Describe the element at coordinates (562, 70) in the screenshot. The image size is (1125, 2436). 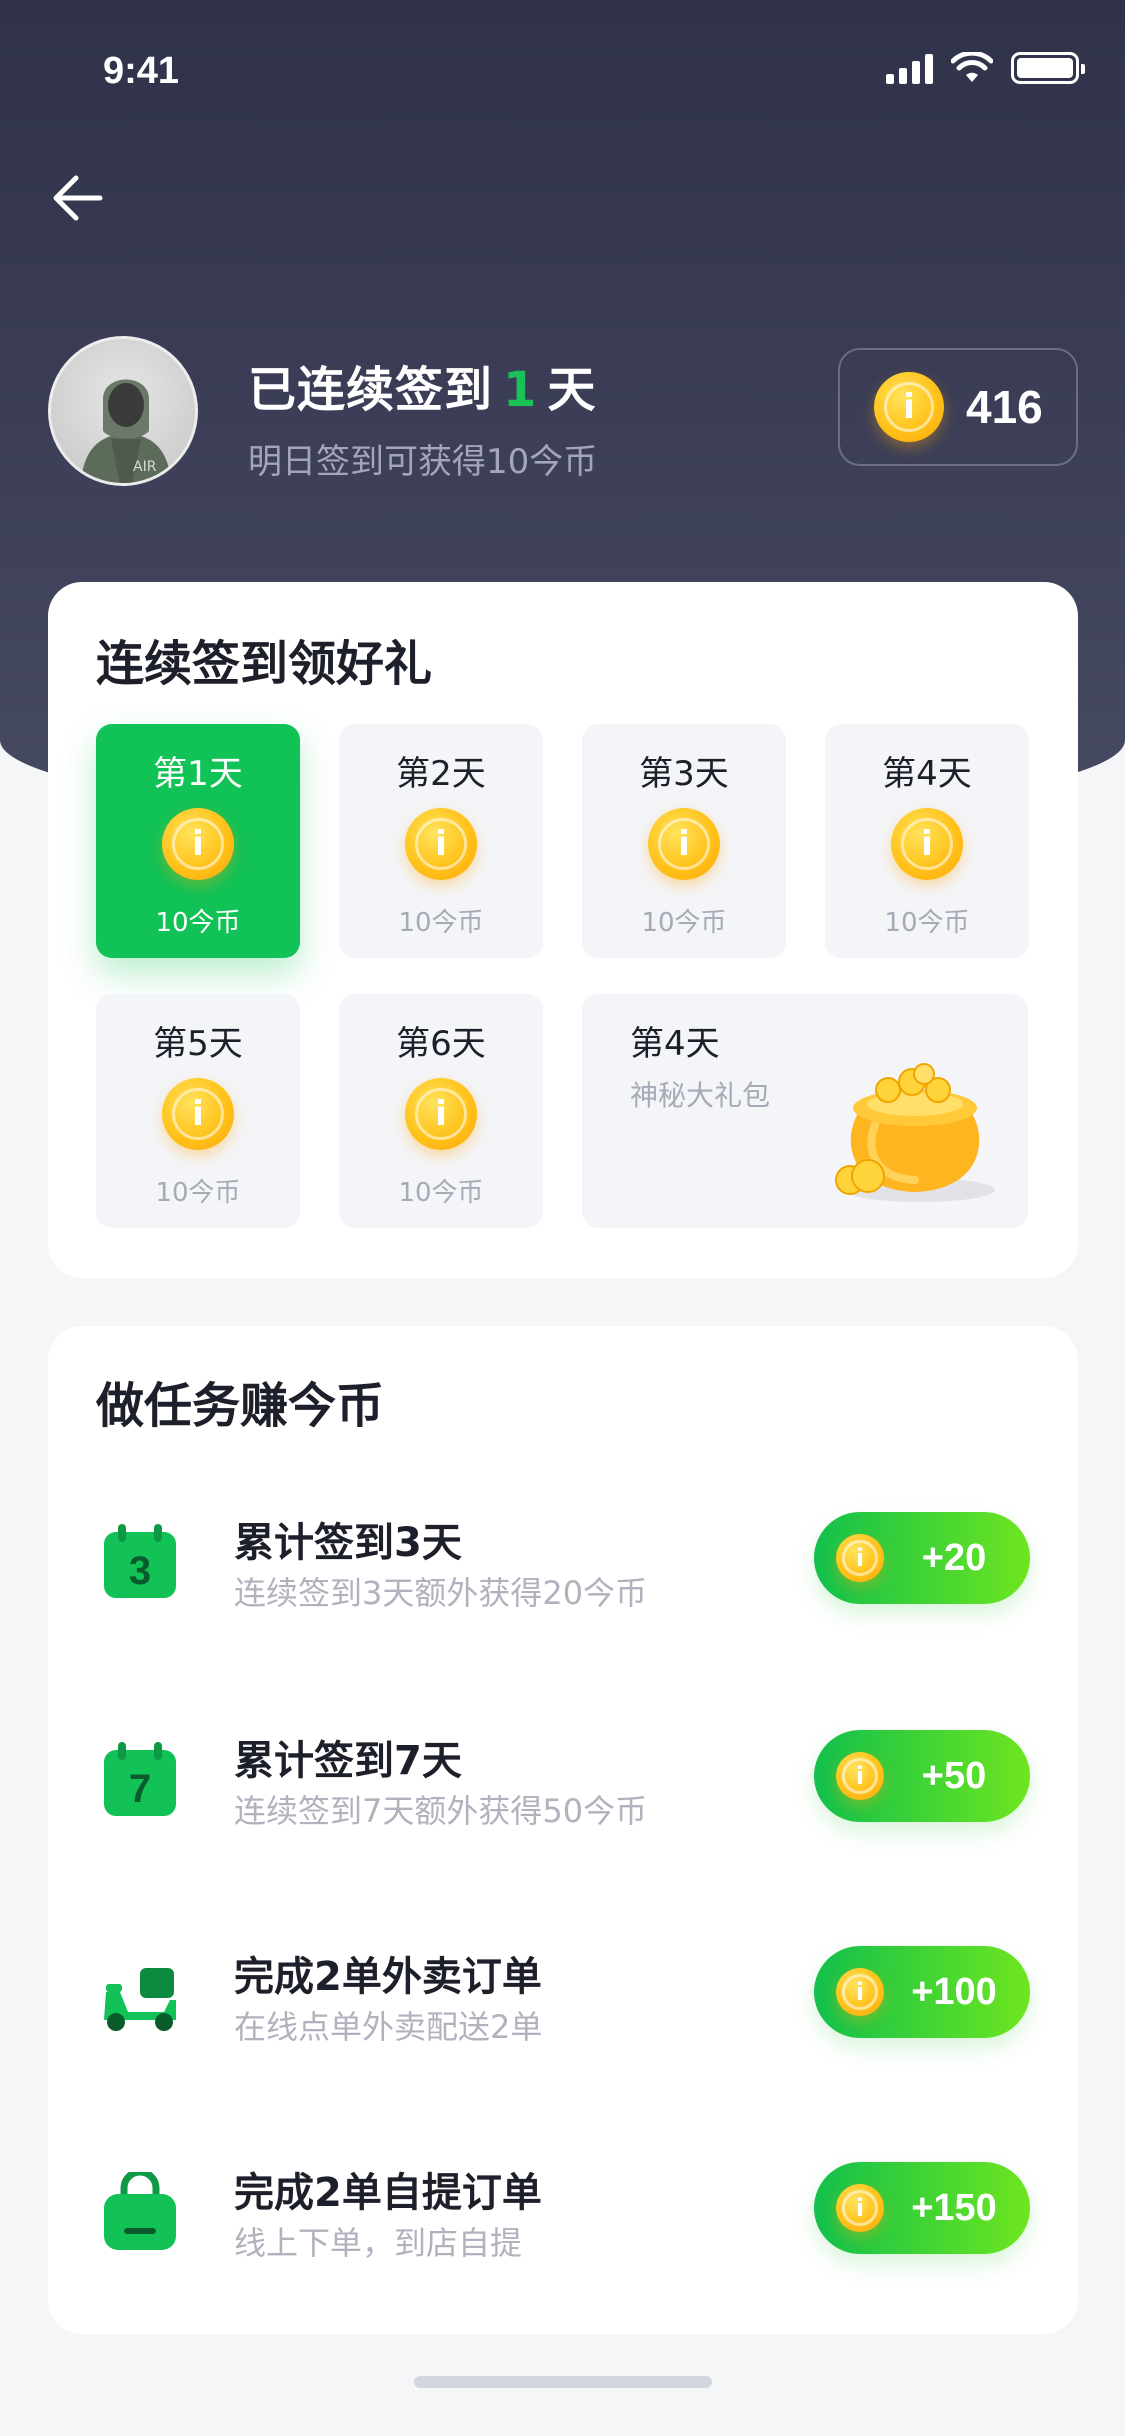
I see `status-bar: 9:41` at that location.